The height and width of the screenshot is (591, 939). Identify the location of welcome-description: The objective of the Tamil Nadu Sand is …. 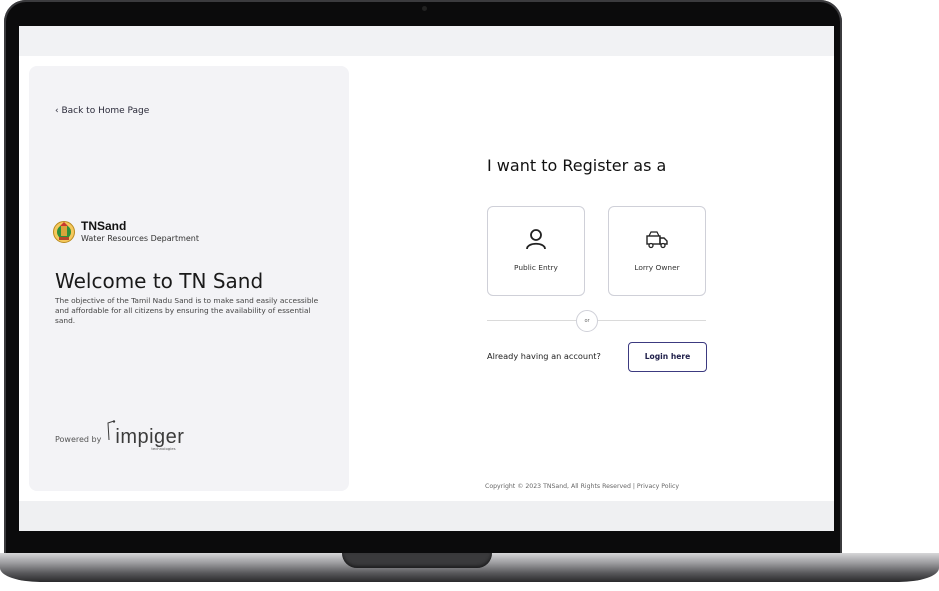
(187, 310).